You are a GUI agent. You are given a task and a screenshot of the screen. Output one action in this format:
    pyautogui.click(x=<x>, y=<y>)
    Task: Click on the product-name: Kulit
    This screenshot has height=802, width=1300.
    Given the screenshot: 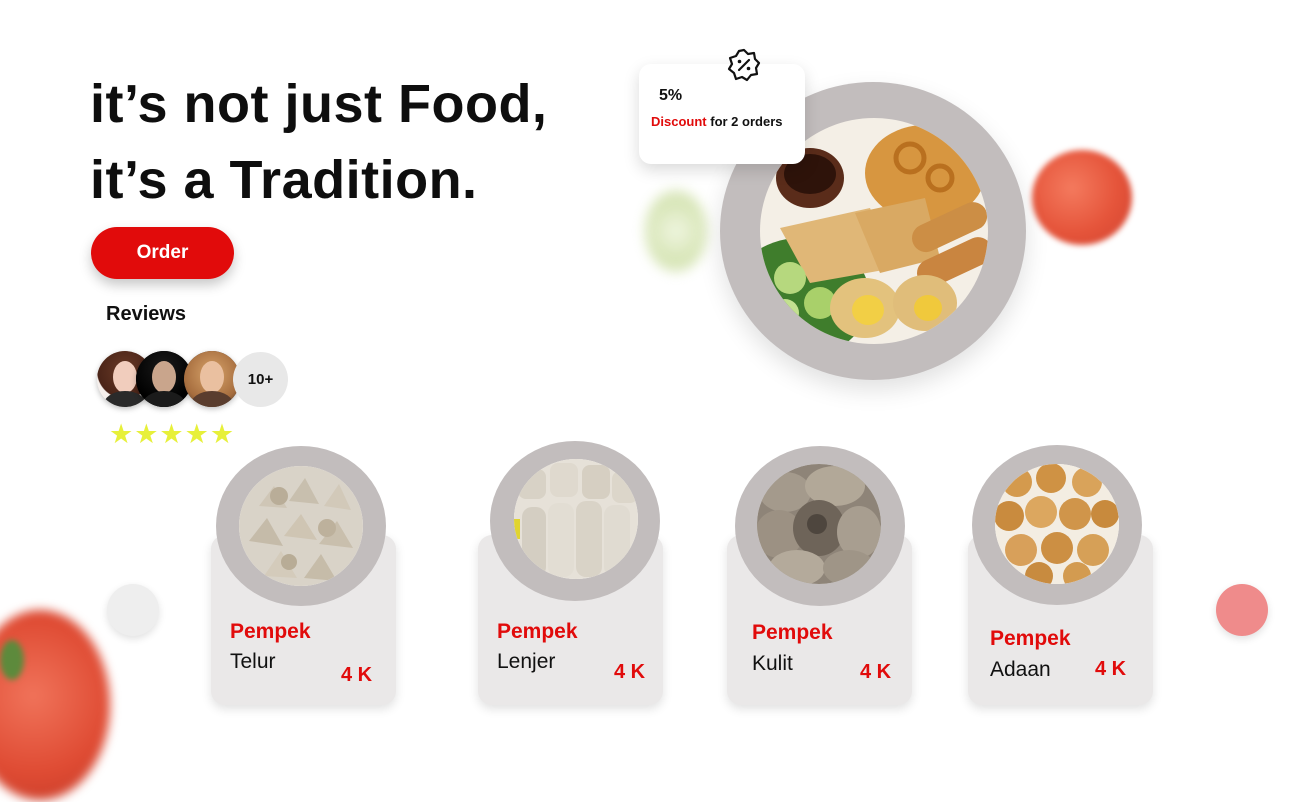 What is the action you would take?
    pyautogui.click(x=772, y=663)
    